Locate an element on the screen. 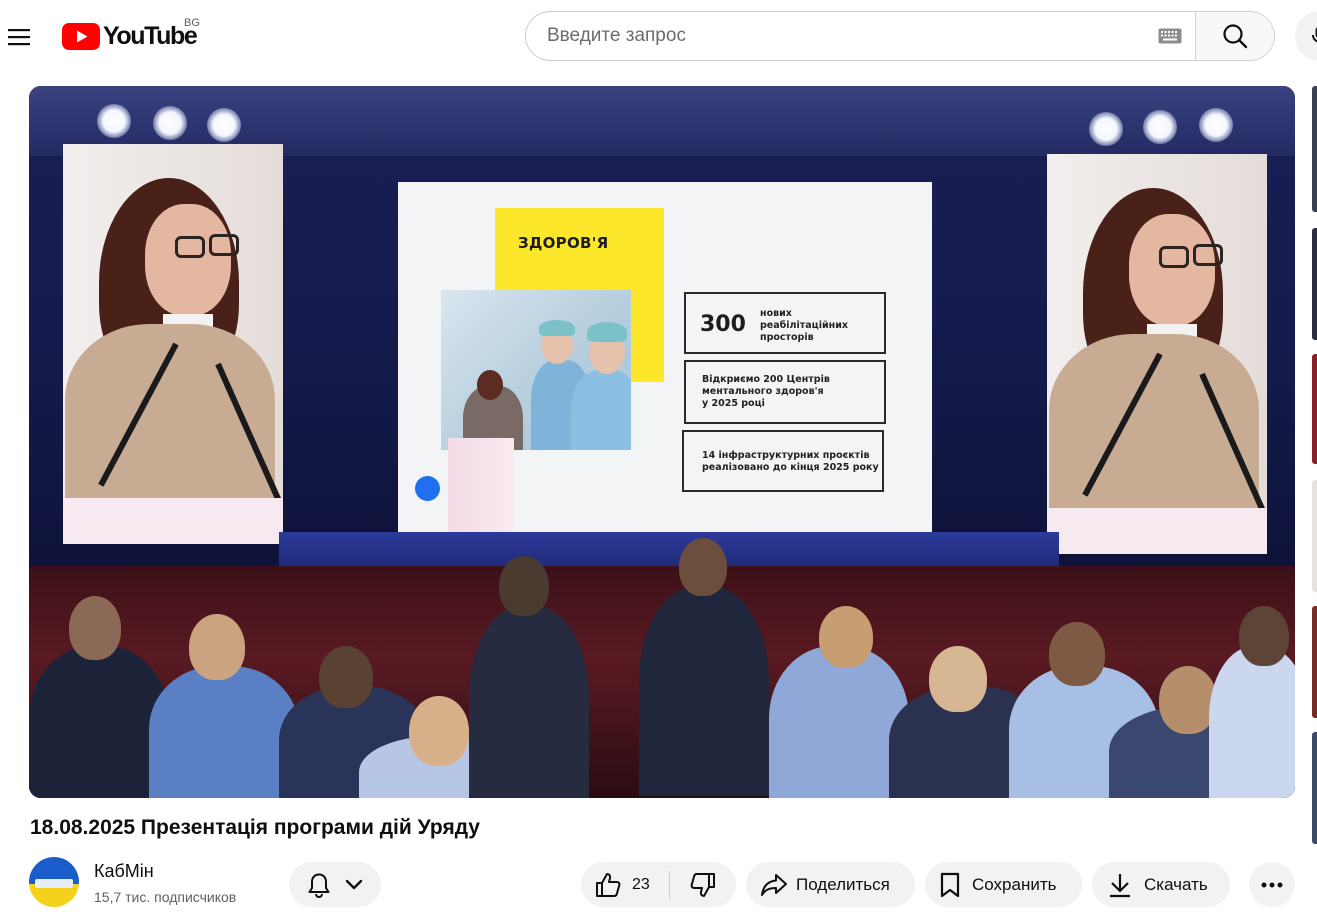 The height and width of the screenshot is (912, 1317). like-count: 23 is located at coordinates (641, 884).